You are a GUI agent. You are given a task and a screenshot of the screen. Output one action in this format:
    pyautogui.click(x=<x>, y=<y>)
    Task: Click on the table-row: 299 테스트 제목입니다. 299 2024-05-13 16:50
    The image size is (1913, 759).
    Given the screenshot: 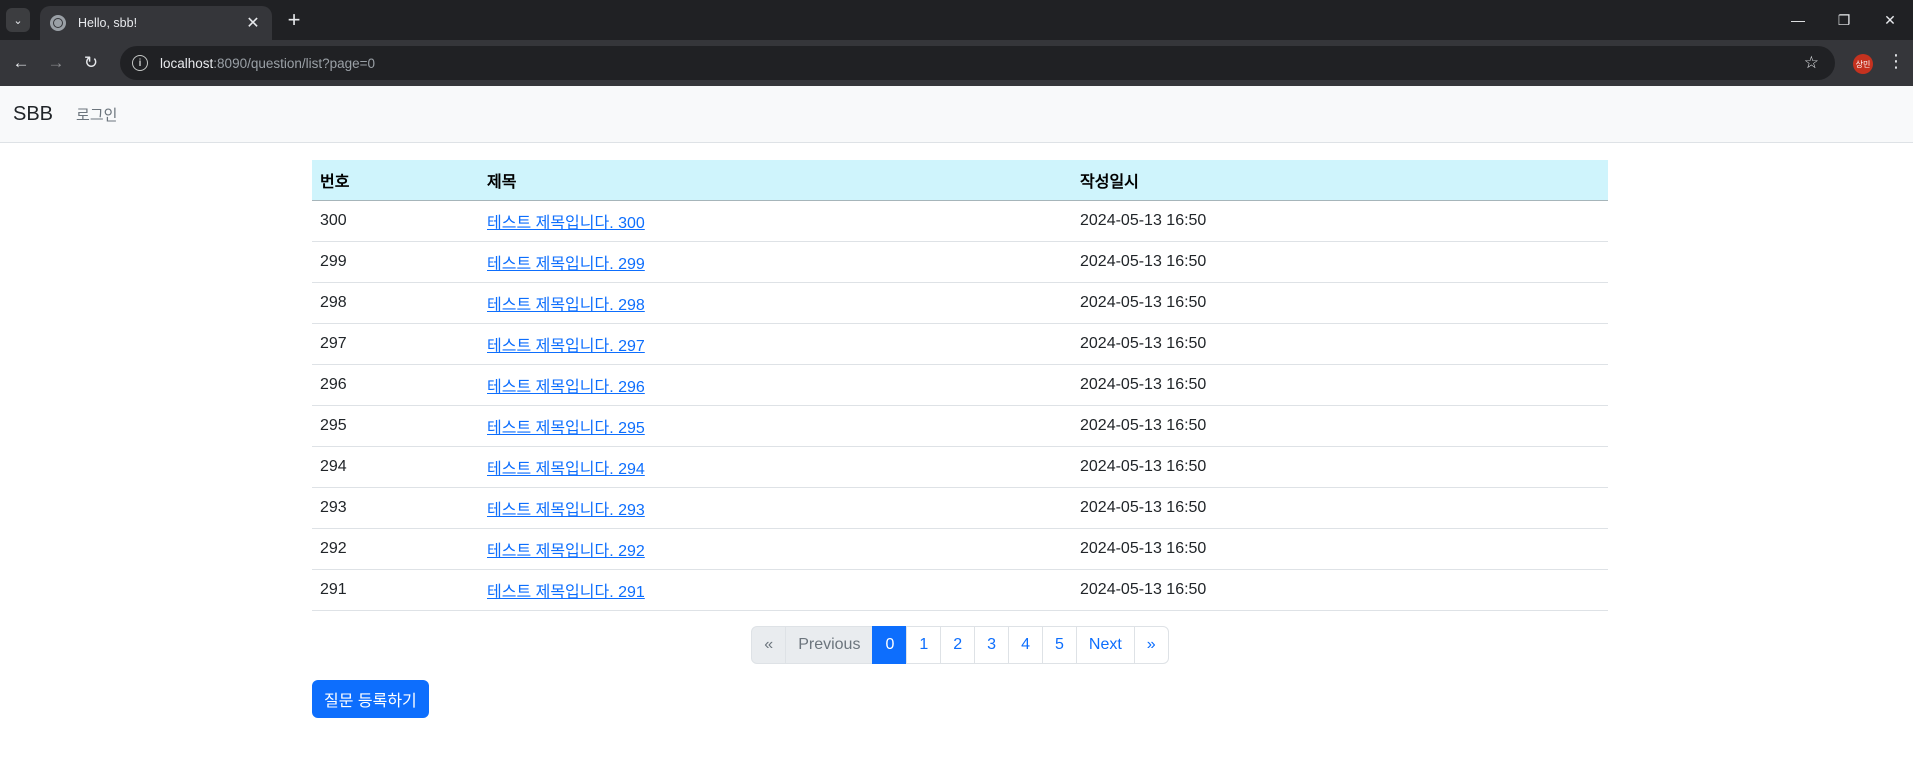 What is the action you would take?
    pyautogui.click(x=960, y=262)
    